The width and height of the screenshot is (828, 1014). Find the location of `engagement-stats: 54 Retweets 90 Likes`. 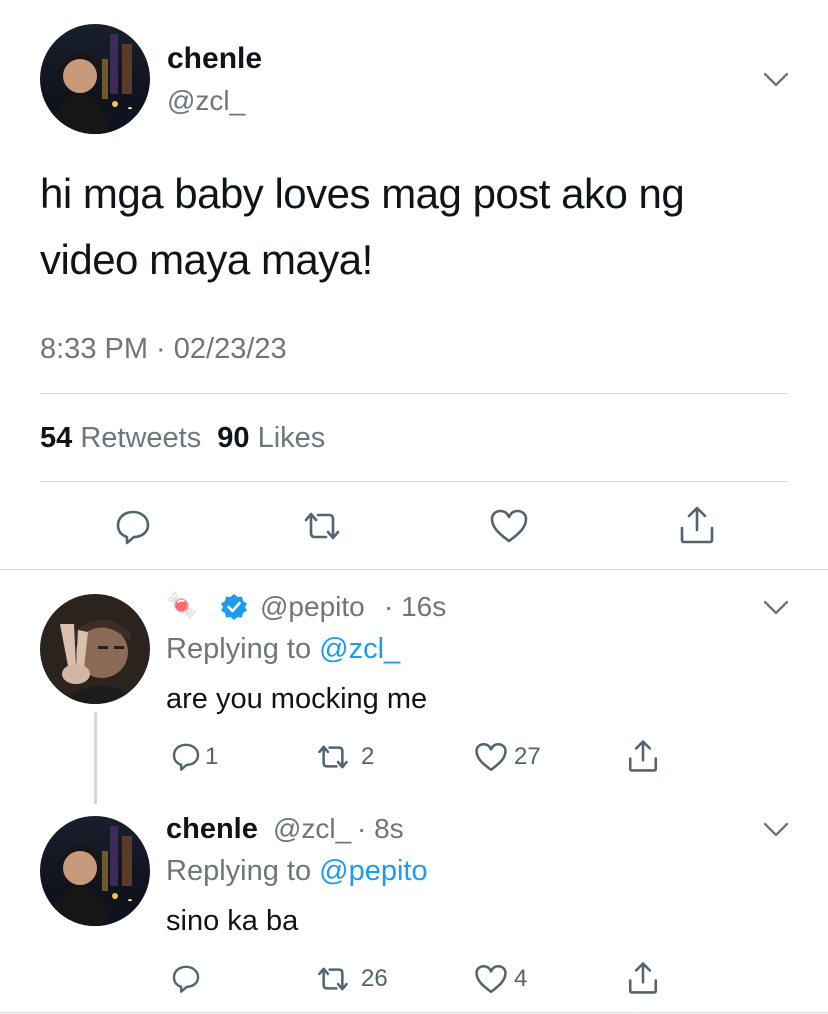

engagement-stats: 54 Retweets 90 Likes is located at coordinates (182, 438).